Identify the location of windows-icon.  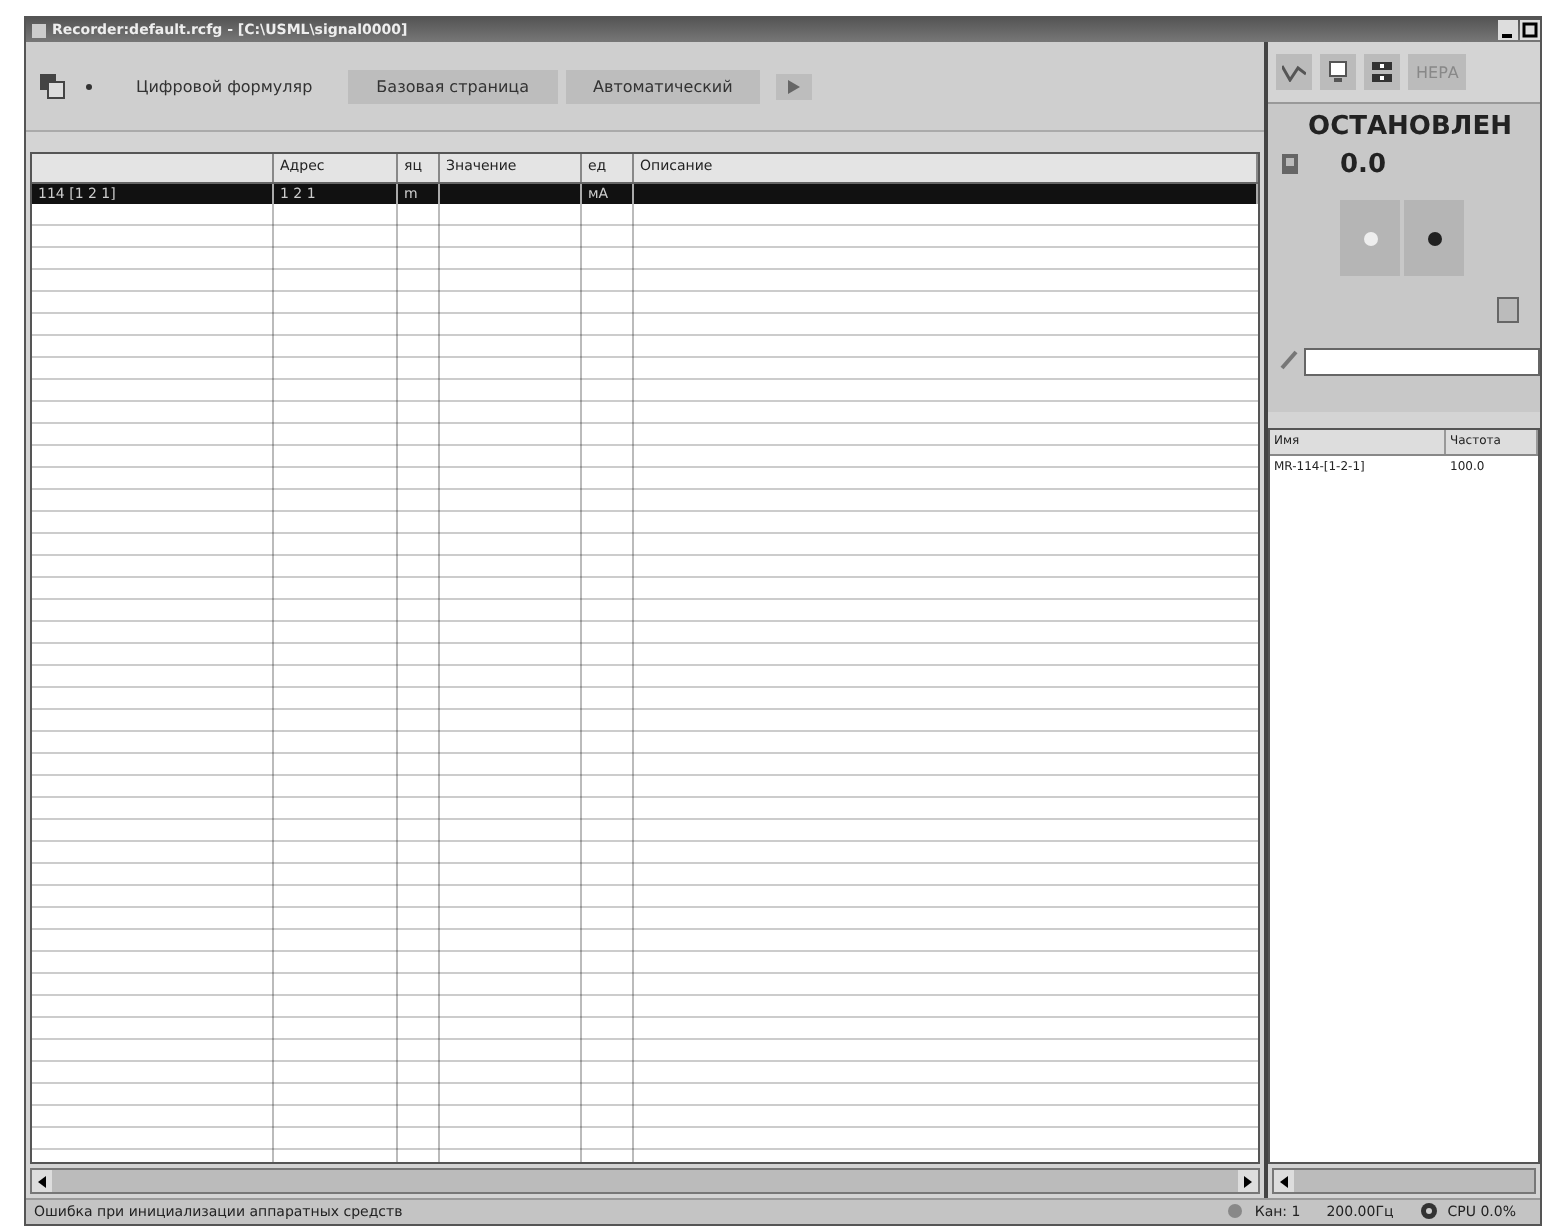
(52, 86).